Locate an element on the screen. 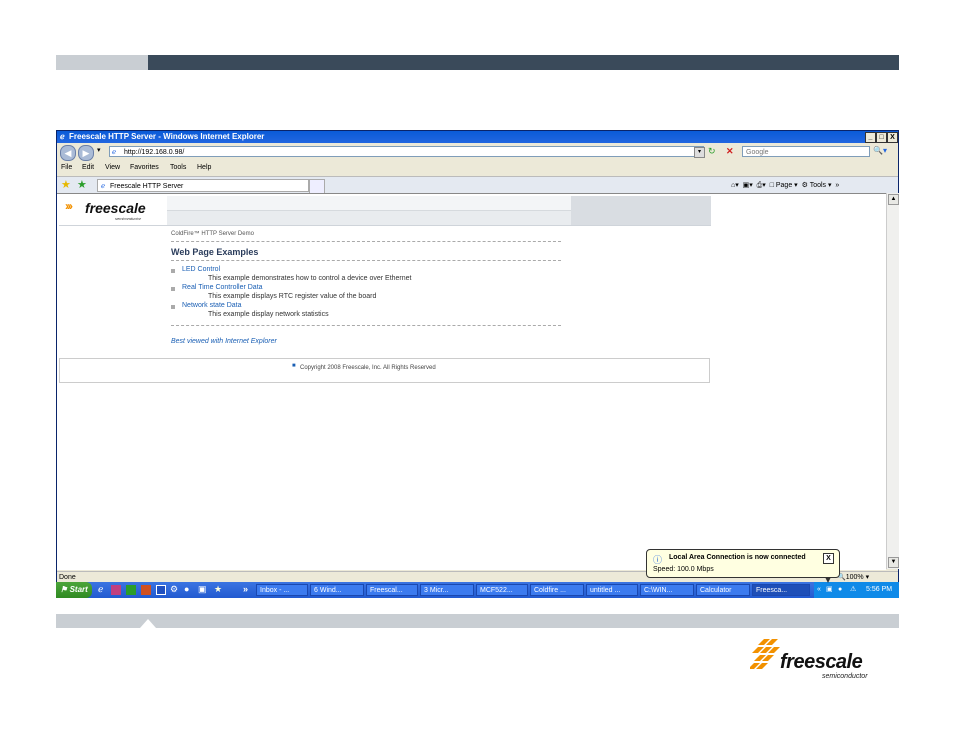 The height and width of the screenshot is (737, 954). slide-bottom-notch is located at coordinates (148, 623).